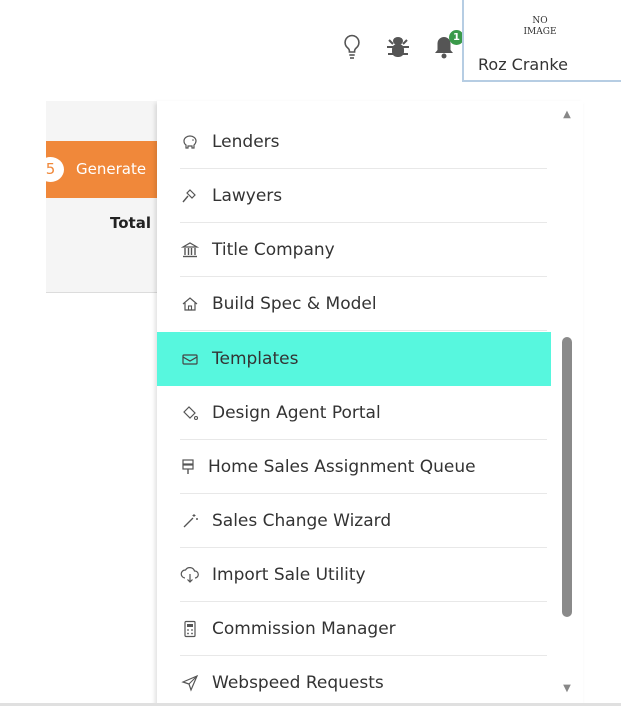  I want to click on paint-bucket-icon, so click(190, 413).